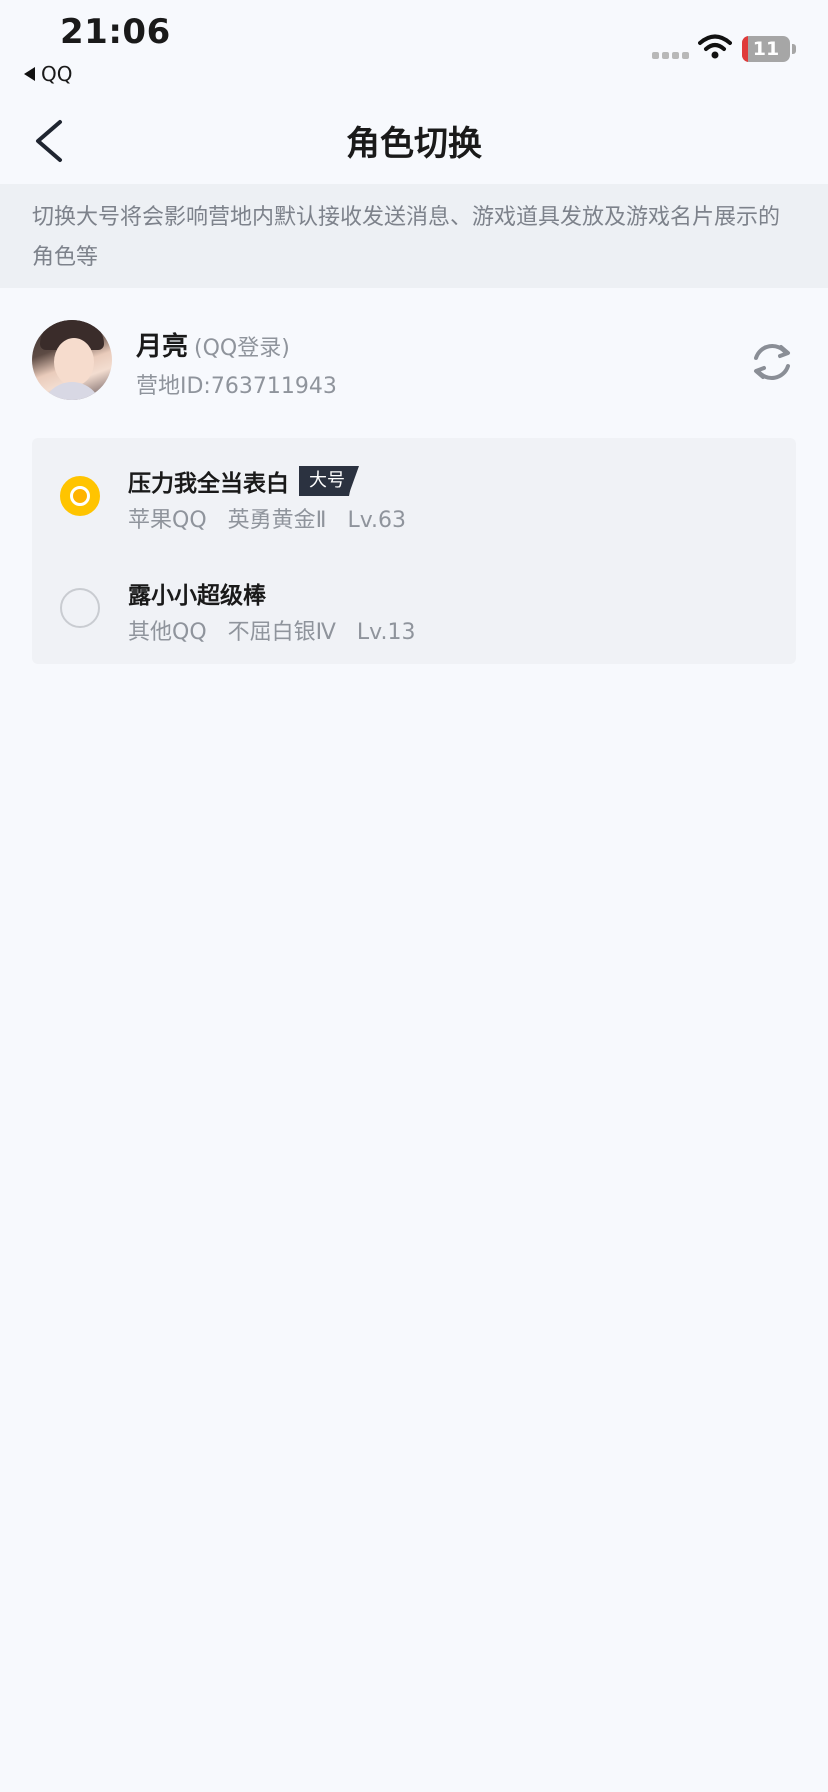  I want to click on battery-icon: 11, so click(766, 49).